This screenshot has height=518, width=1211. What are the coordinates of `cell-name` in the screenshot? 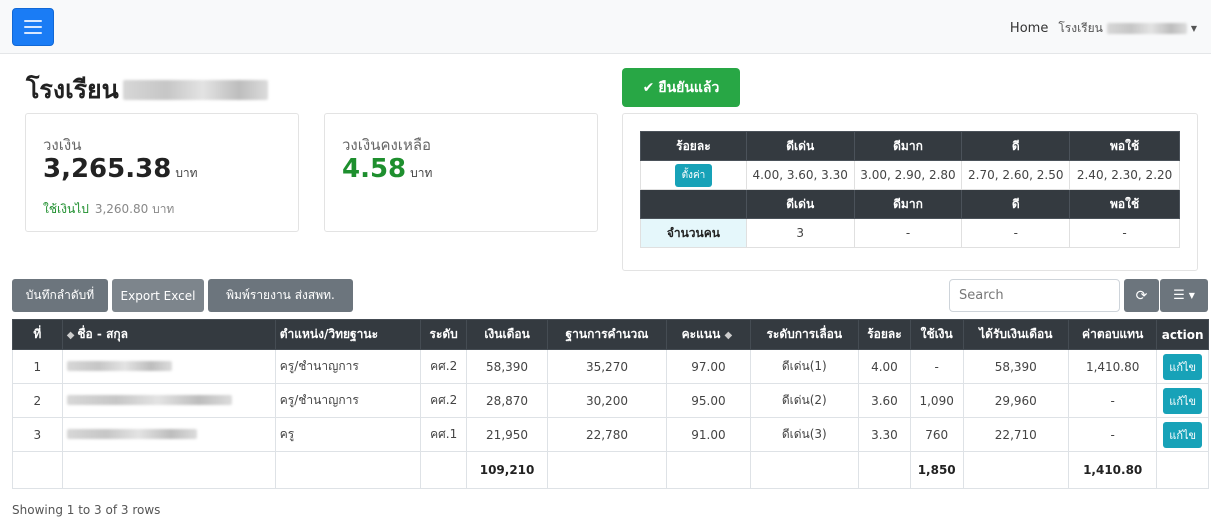 It's located at (168, 366).